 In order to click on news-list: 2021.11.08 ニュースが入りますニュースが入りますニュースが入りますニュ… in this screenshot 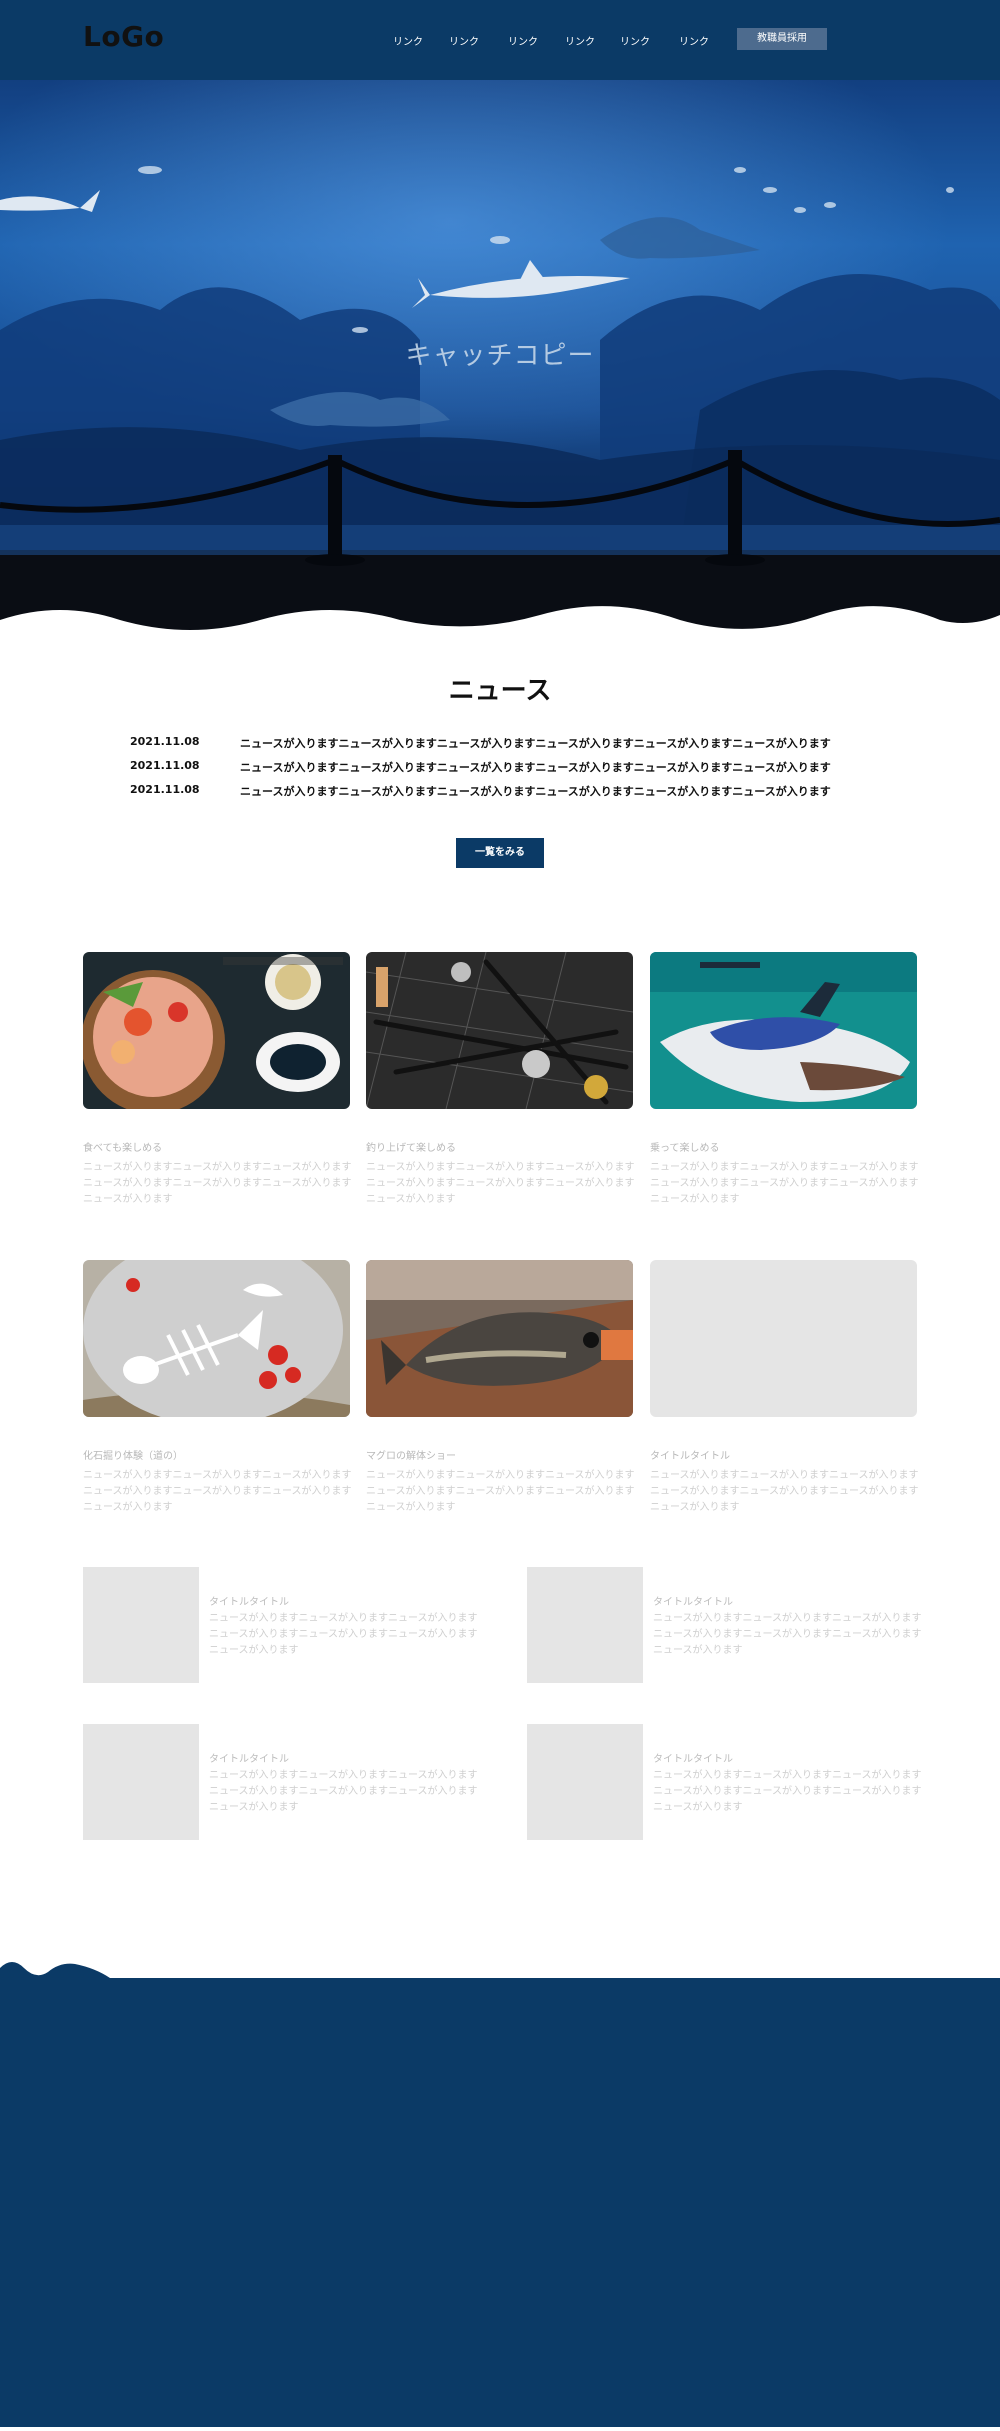, I will do `click(480, 771)`.